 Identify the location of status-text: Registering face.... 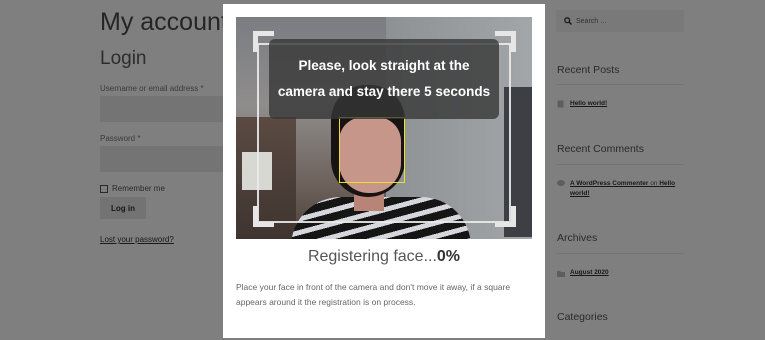
(372, 256).